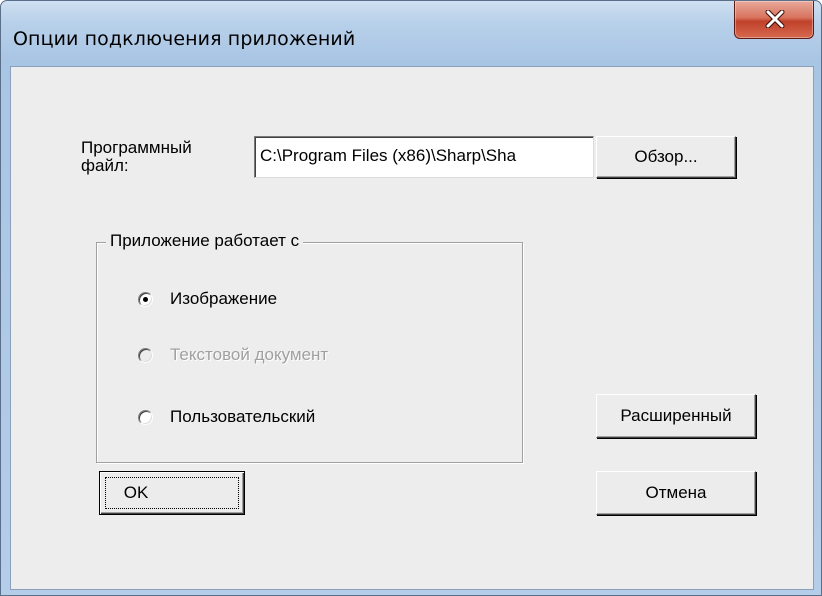 The image size is (822, 596). I want to click on advanced-button-label: Расширенный, so click(676, 415).